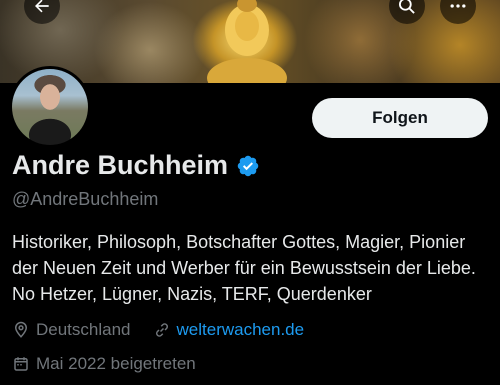 This screenshot has width=500, height=385. I want to click on avatar-photo, so click(50, 107).